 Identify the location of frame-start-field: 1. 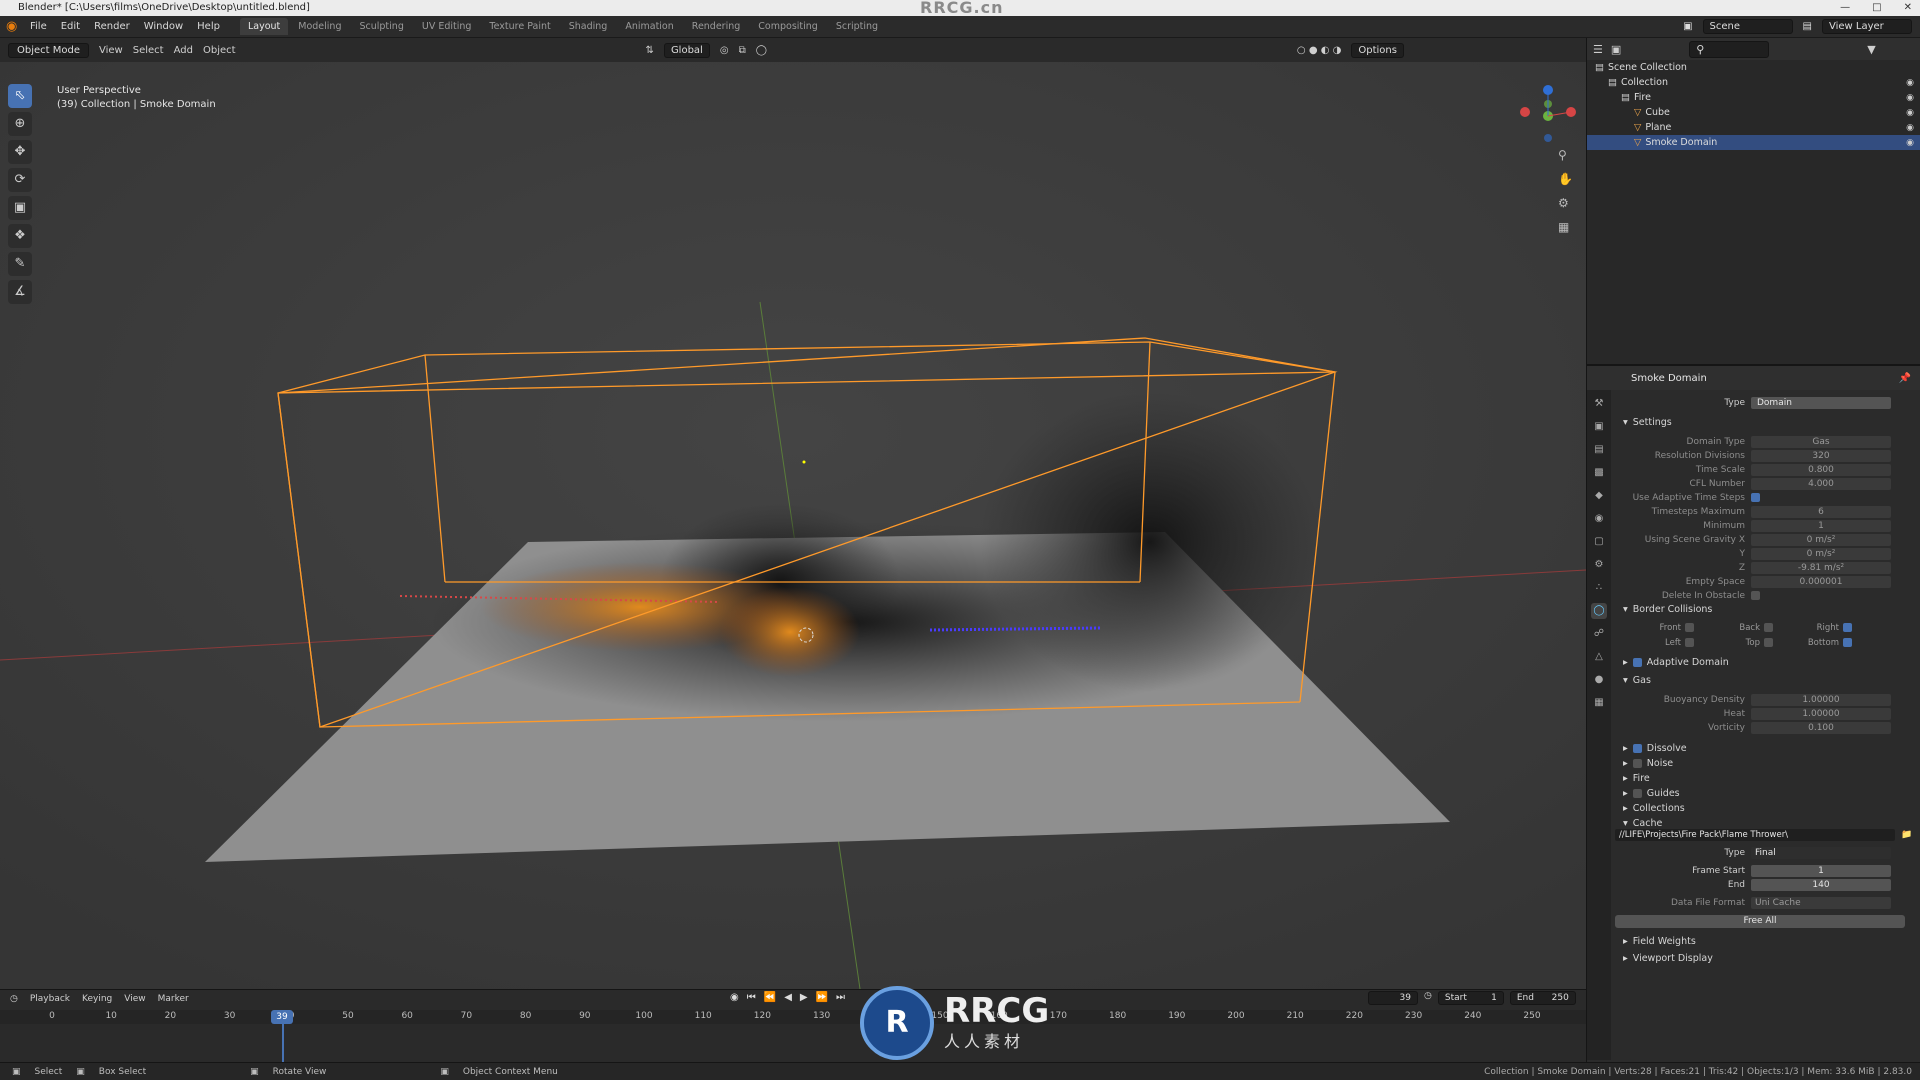
(1821, 870).